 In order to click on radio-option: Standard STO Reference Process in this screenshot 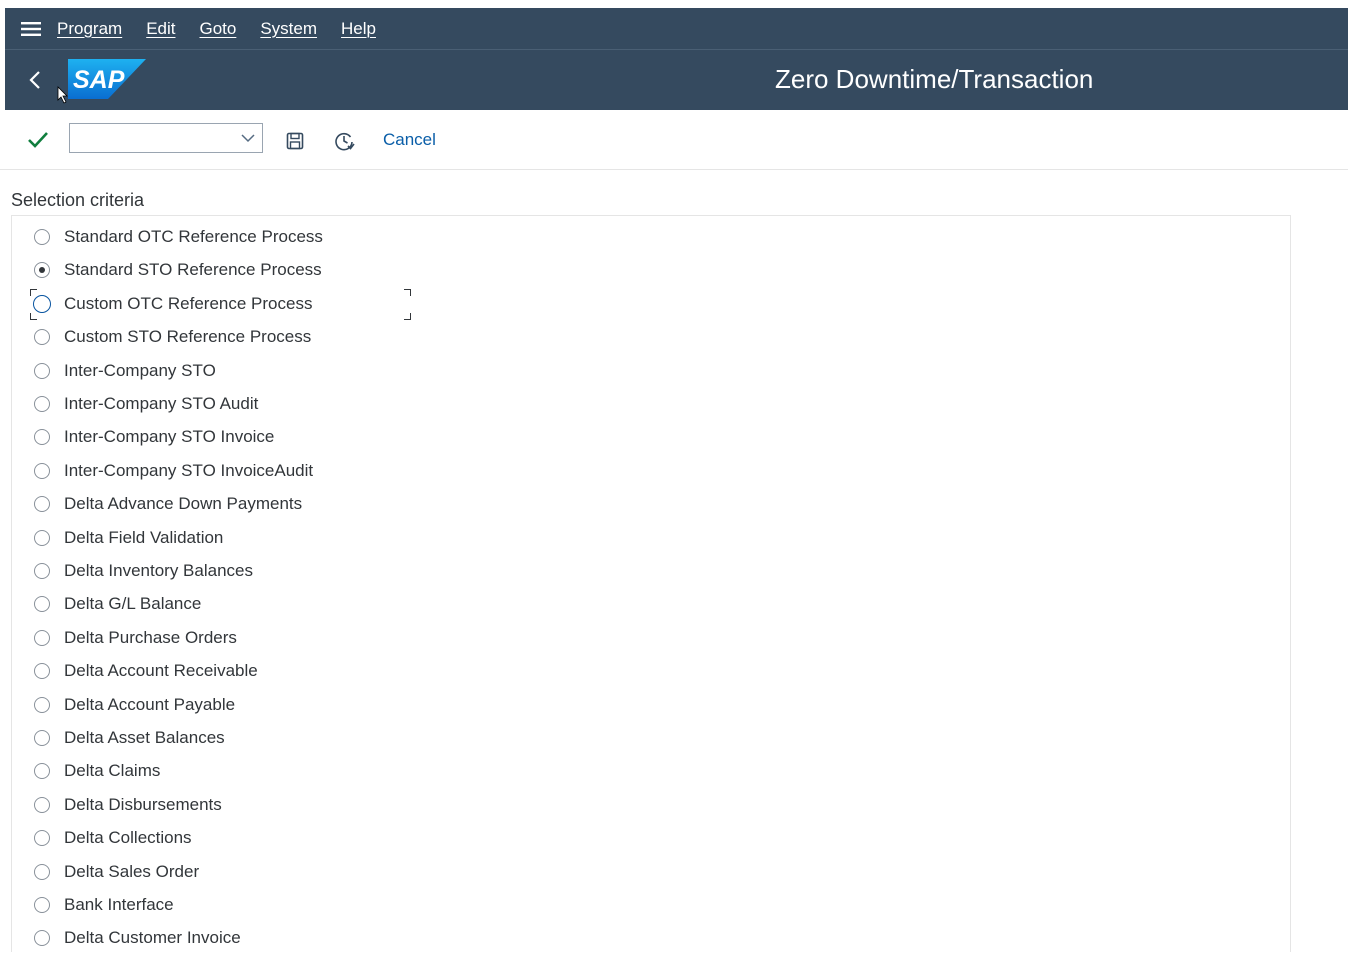, I will do `click(222, 270)`.